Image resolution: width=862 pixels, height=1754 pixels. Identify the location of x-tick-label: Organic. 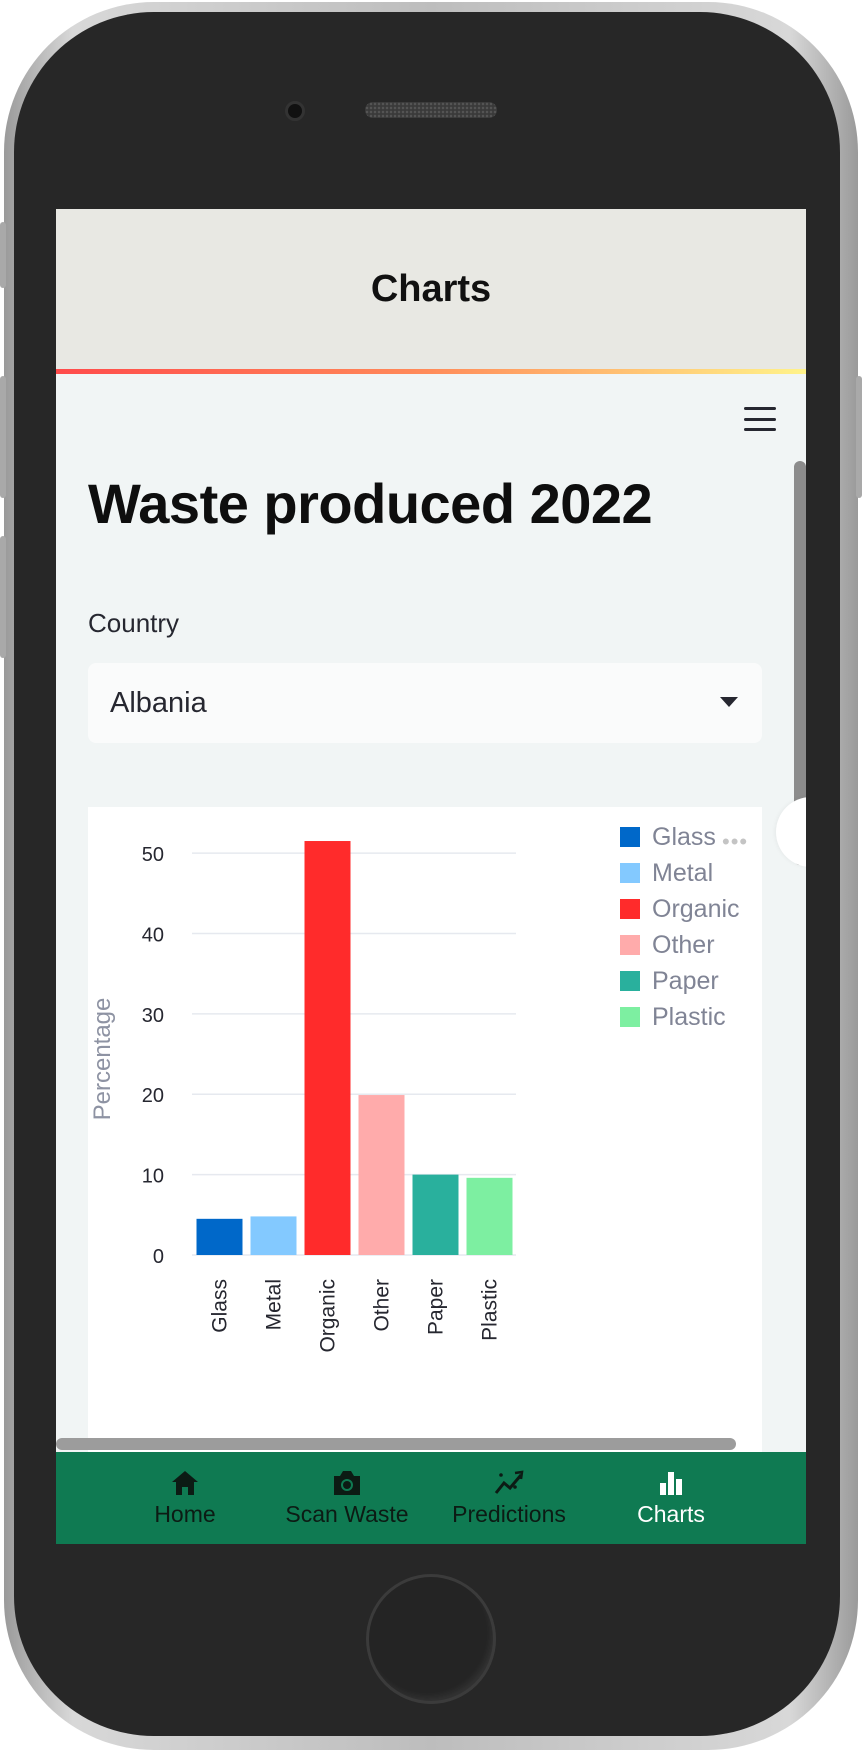
(328, 1316).